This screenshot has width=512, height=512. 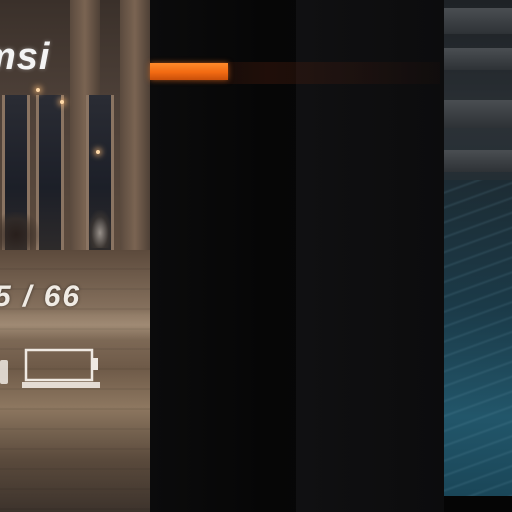 What do you see at coordinates (189, 71) in the screenshot?
I see `progress-bar-fill` at bounding box center [189, 71].